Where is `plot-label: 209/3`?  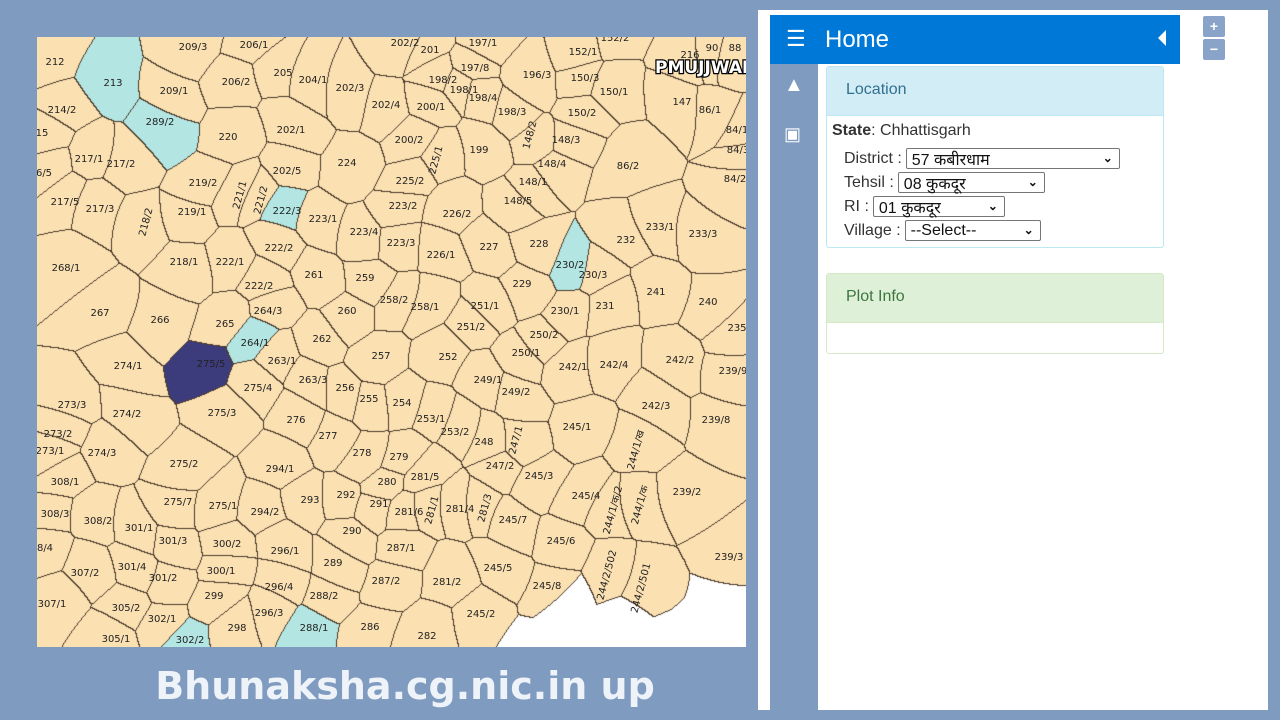
plot-label: 209/3 is located at coordinates (193, 47).